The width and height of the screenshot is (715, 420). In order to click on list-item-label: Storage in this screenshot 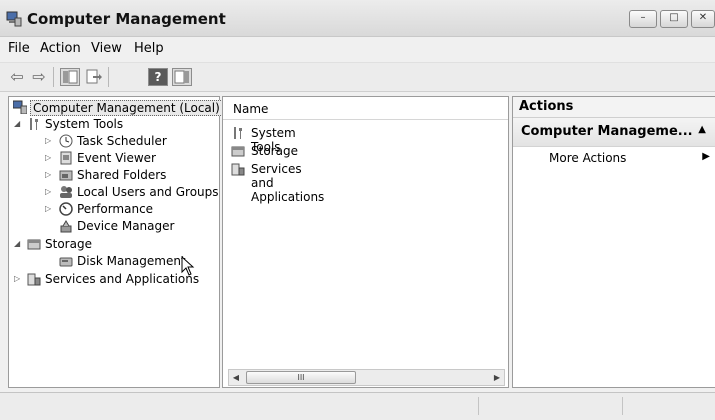, I will do `click(274, 151)`.